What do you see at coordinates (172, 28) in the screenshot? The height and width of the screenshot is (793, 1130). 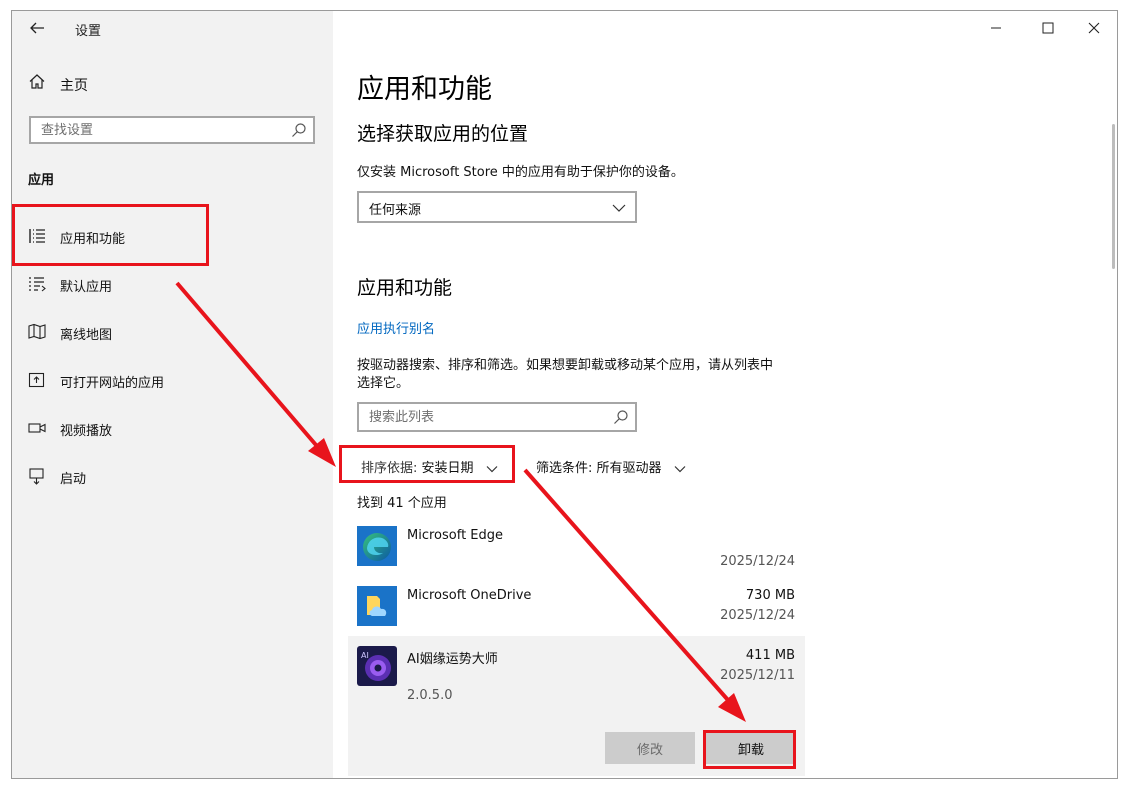 I see `title-bar: 设置` at bounding box center [172, 28].